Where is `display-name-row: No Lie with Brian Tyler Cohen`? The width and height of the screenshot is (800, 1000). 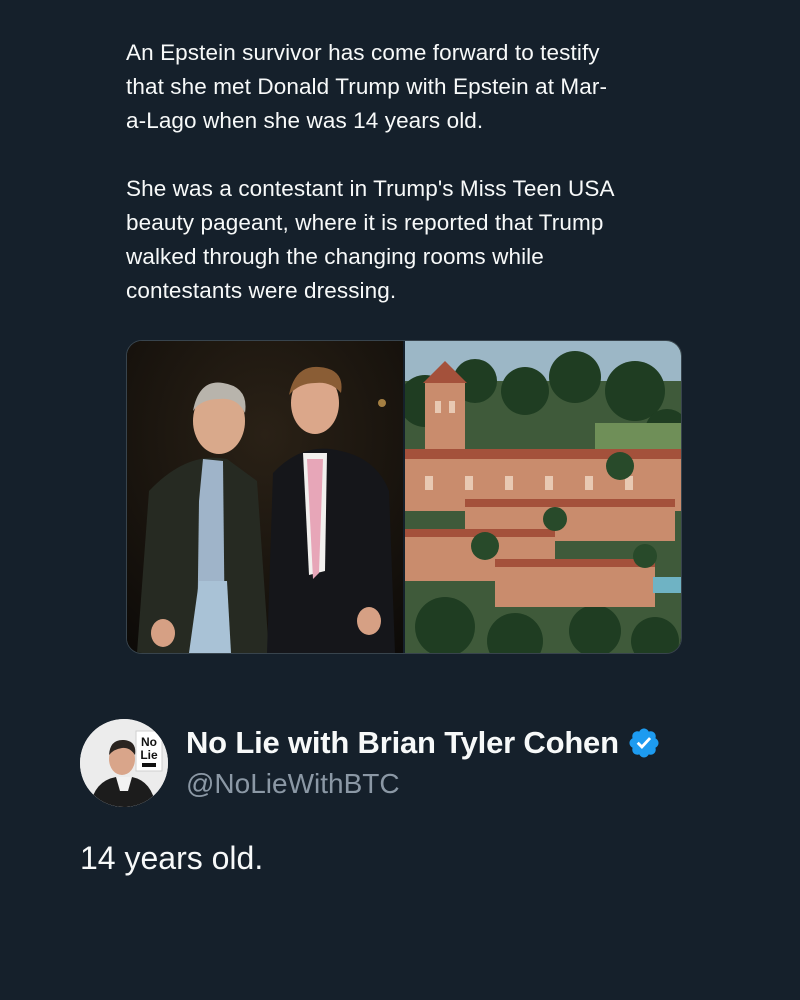 display-name-row: No Lie with Brian Tyler Cohen is located at coordinates (423, 743).